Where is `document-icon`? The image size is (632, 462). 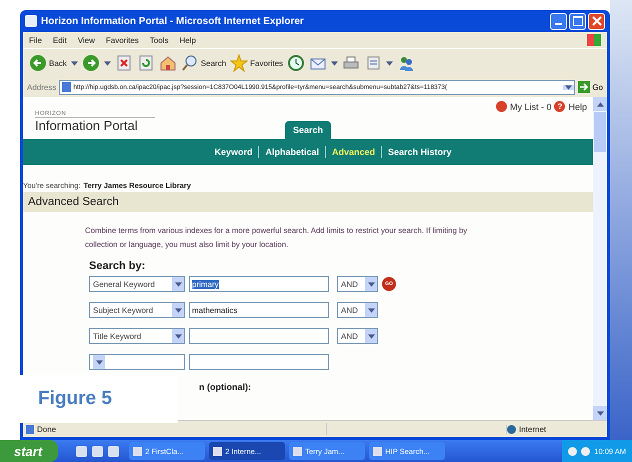
document-icon is located at coordinates (31, 21).